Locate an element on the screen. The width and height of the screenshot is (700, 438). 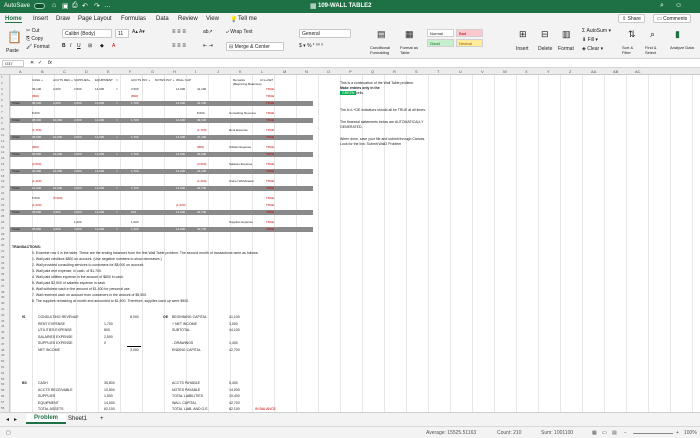
sort-filter-icon: ⇅ is located at coordinates (632, 34).